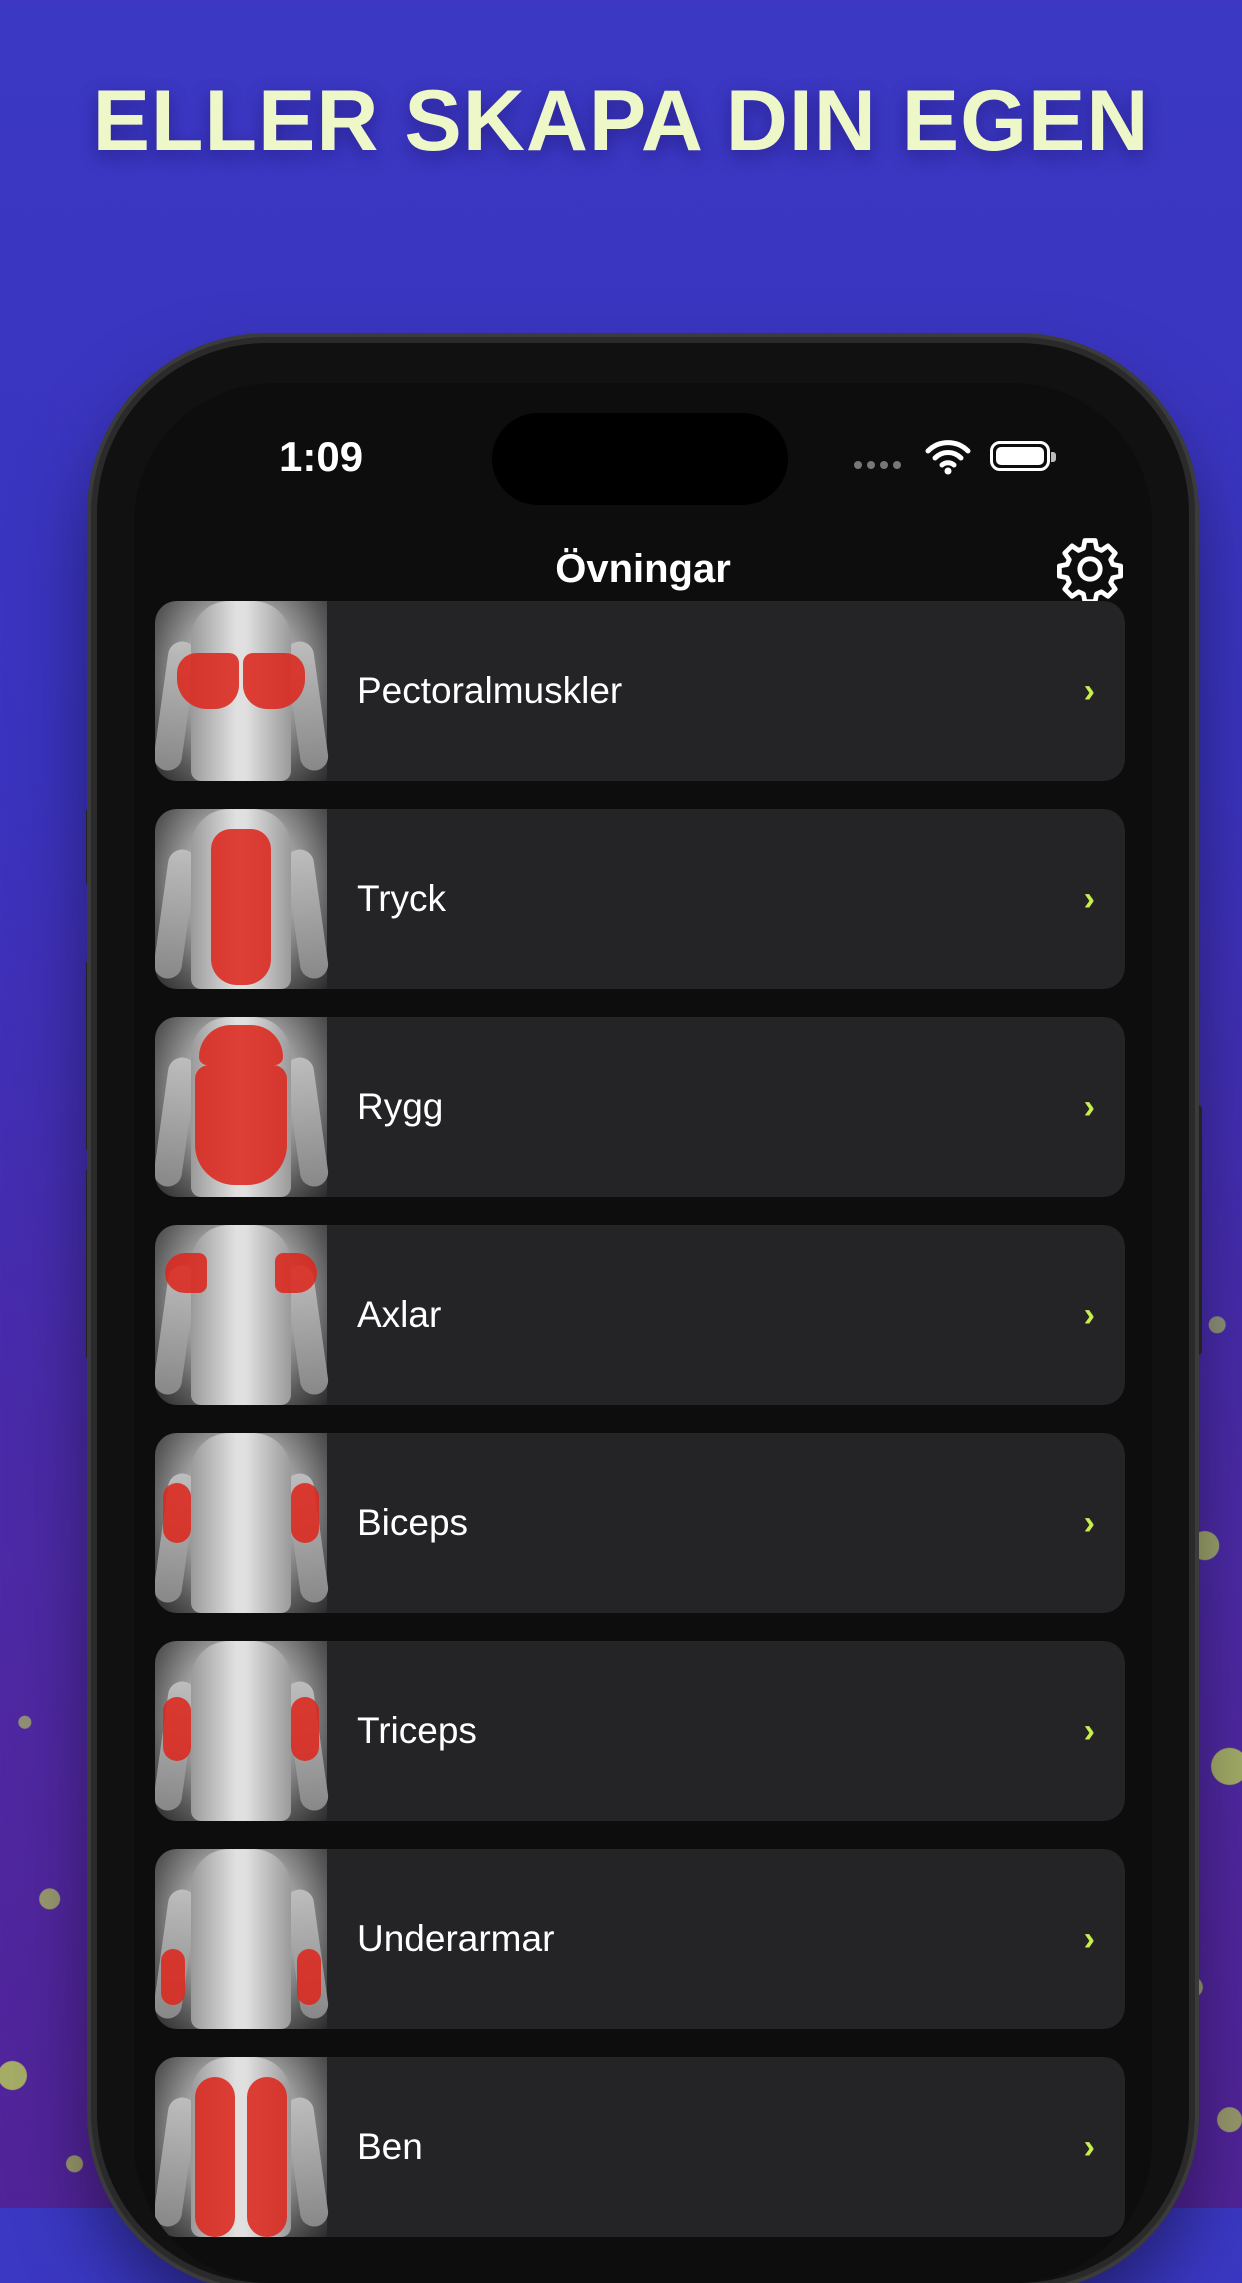 This screenshot has height=2283, width=1242. What do you see at coordinates (399, 1314) in the screenshot?
I see `list-item-label: Axlar` at bounding box center [399, 1314].